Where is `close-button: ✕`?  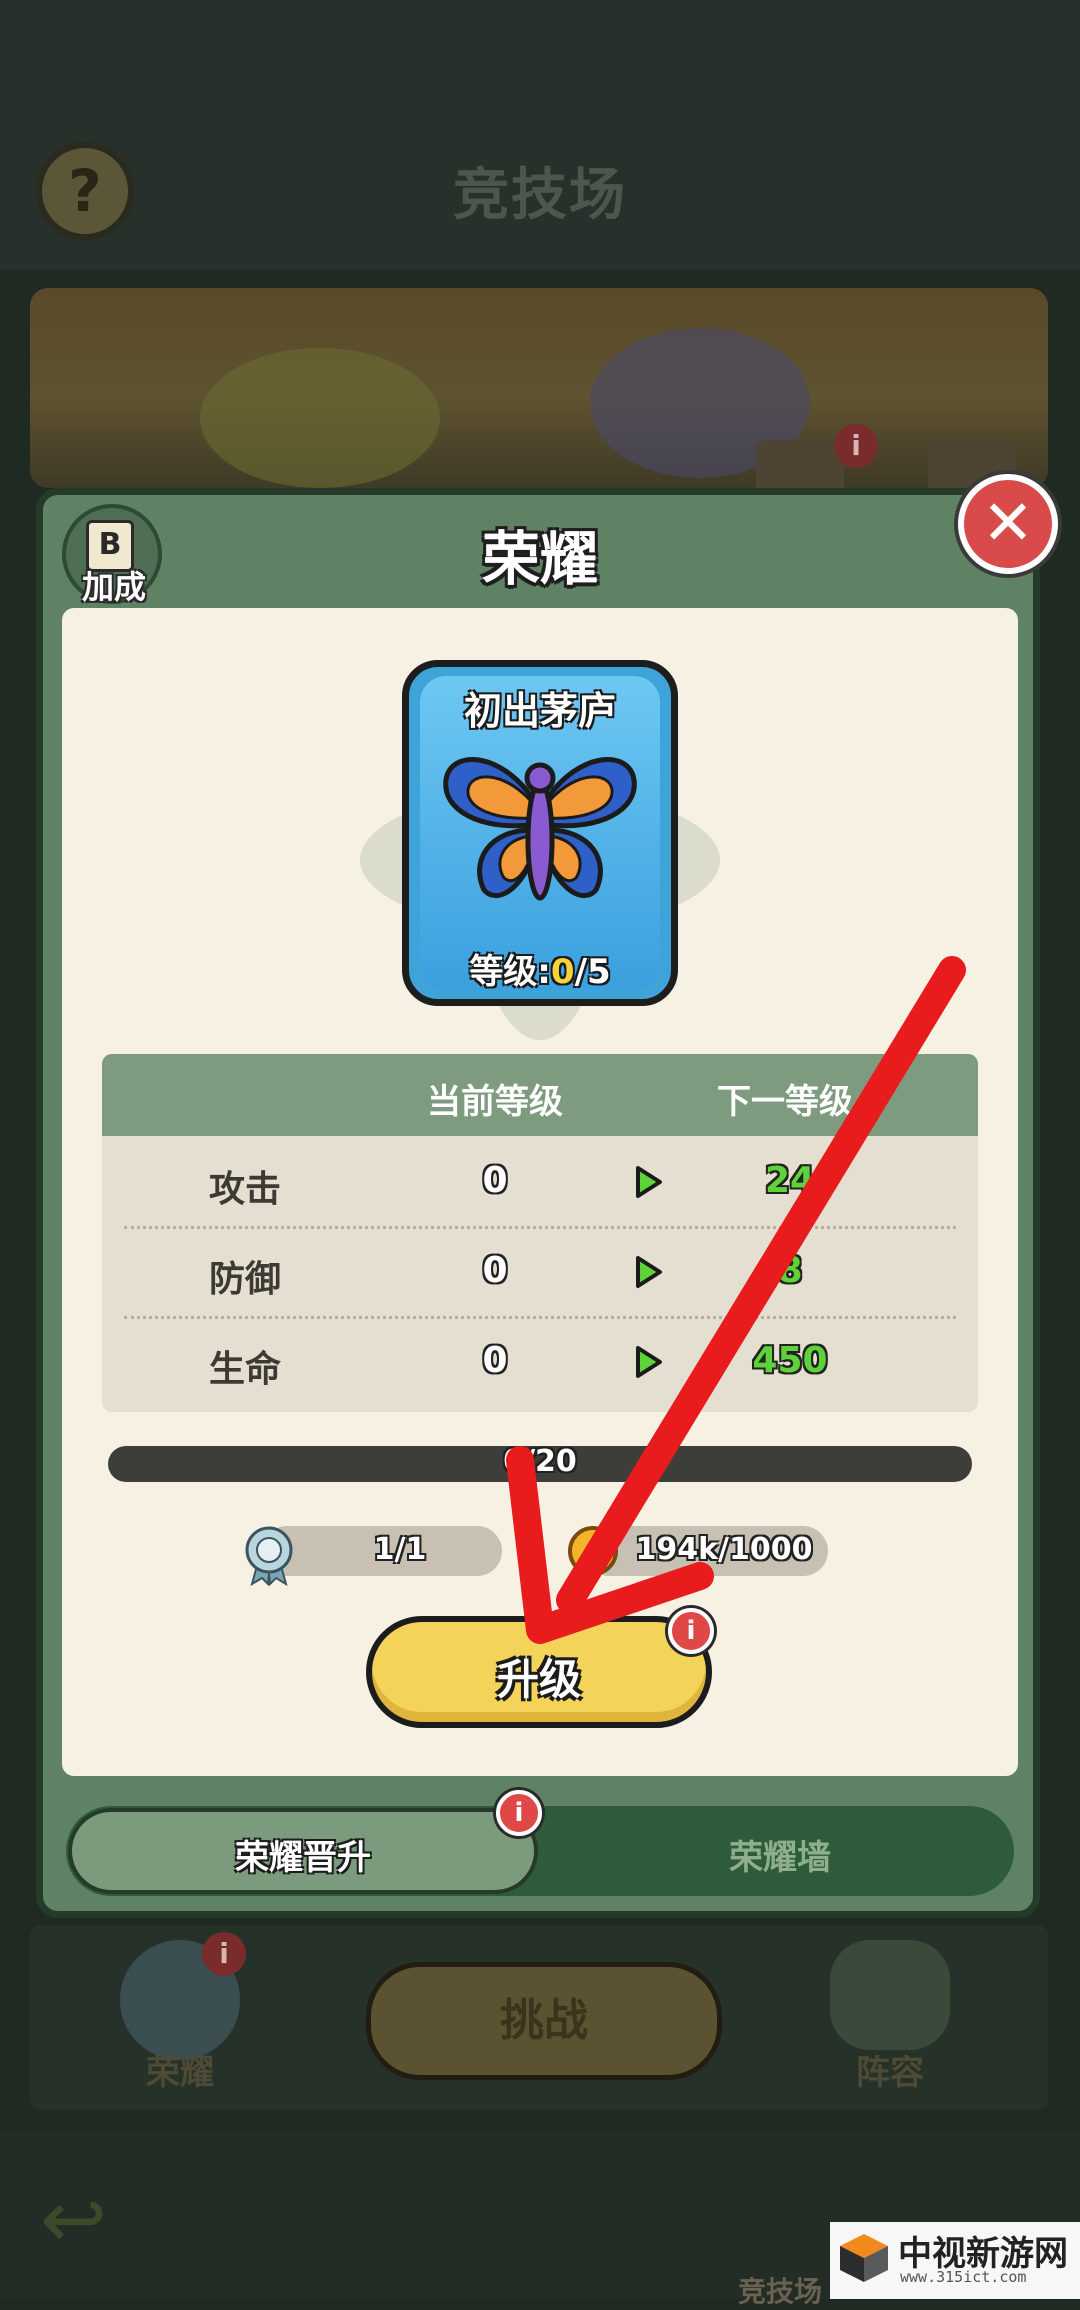
close-button: ✕ is located at coordinates (1008, 524).